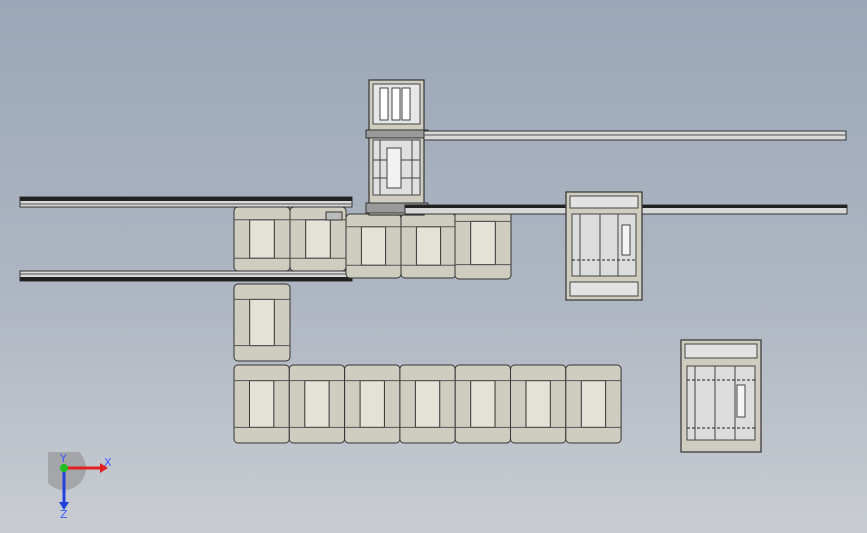 The width and height of the screenshot is (867, 533). I want to click on triad-shadow, so click(67, 471).